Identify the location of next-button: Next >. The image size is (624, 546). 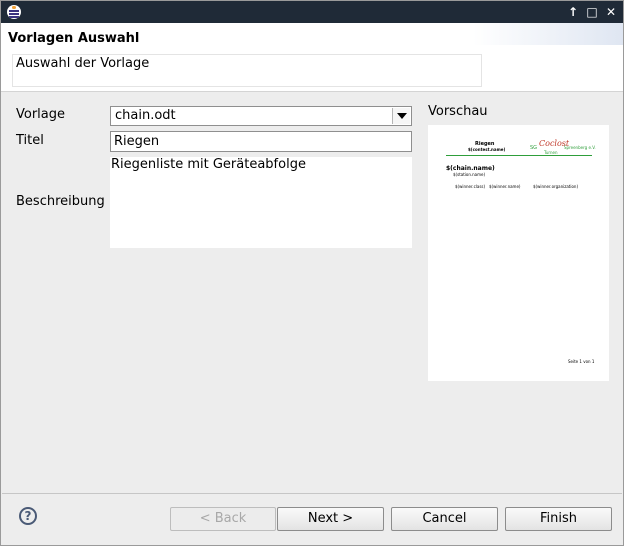
(330, 519).